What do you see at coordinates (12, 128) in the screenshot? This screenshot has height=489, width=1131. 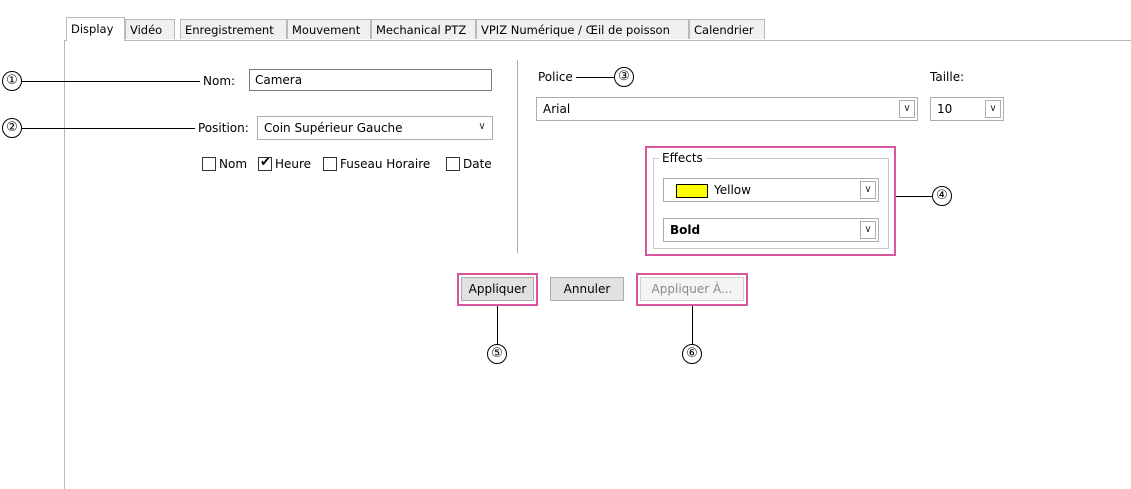 I see `callout-2: ②` at bounding box center [12, 128].